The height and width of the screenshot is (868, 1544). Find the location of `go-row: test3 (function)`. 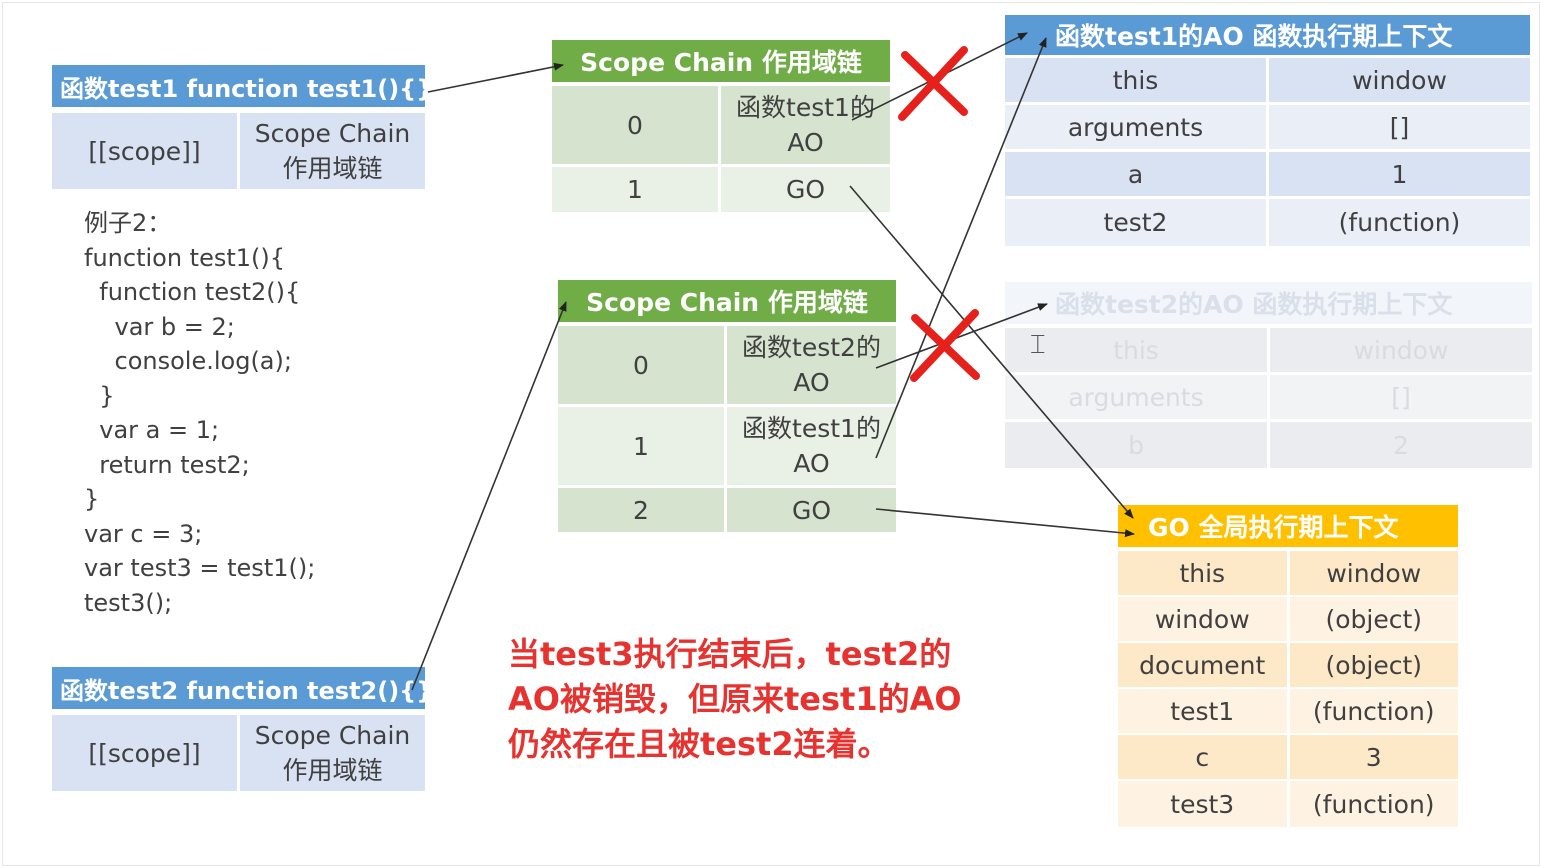

go-row: test3 (function) is located at coordinates (1288, 804).